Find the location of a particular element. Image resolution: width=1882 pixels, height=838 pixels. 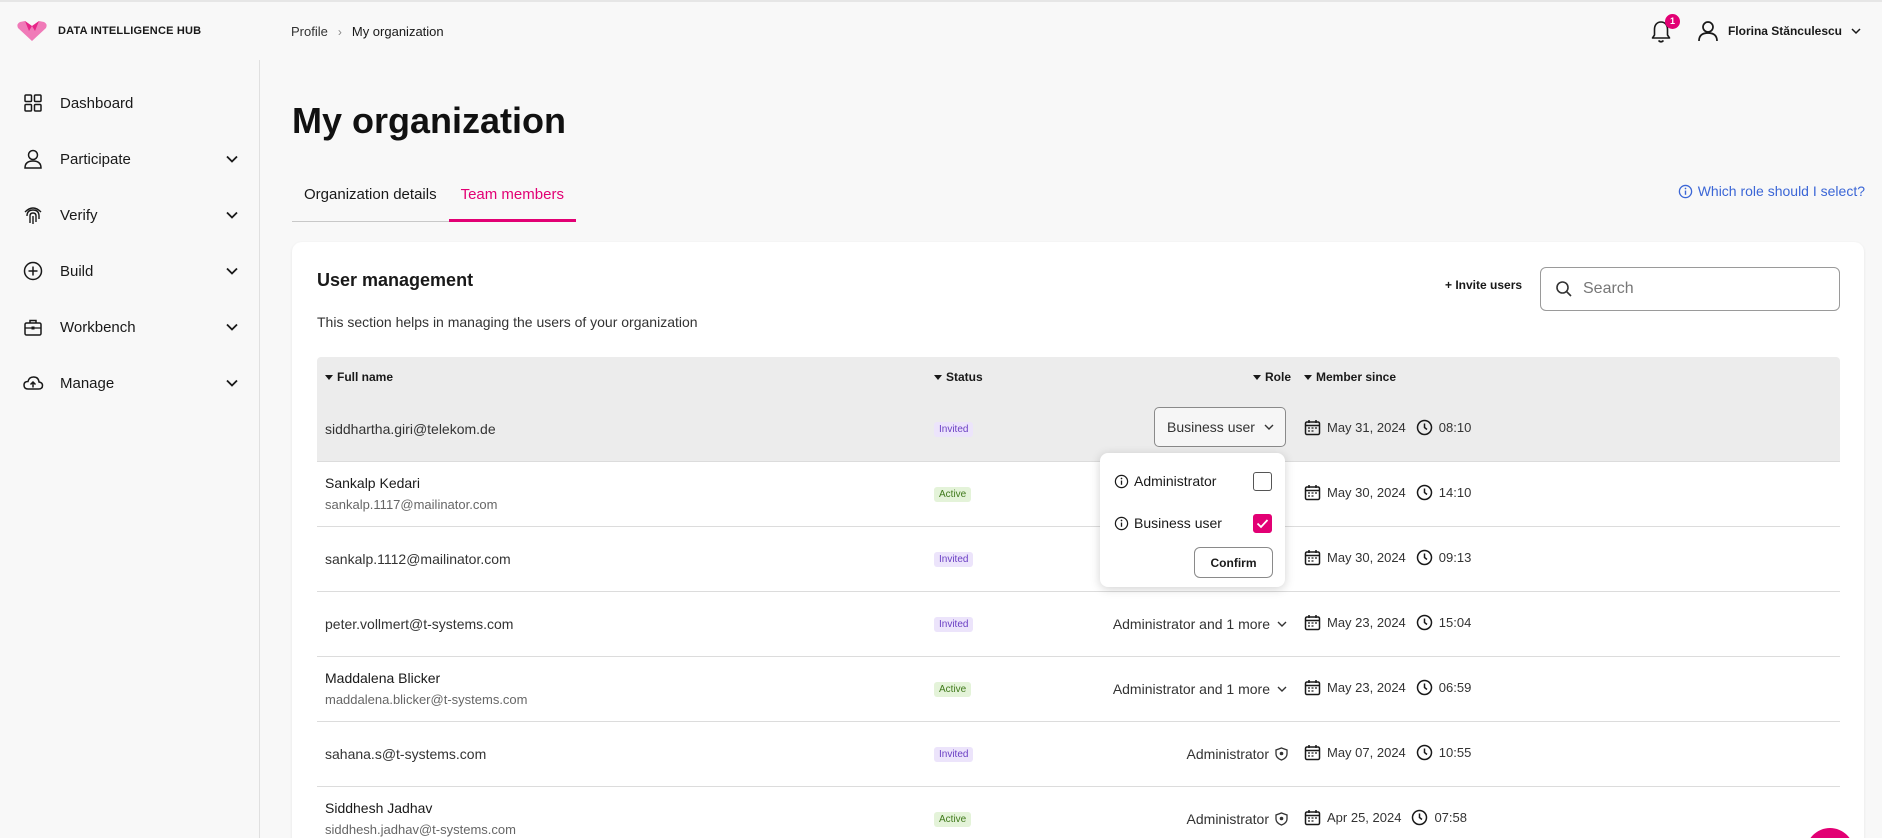

notifications-button: 1 is located at coordinates (1665, 30).